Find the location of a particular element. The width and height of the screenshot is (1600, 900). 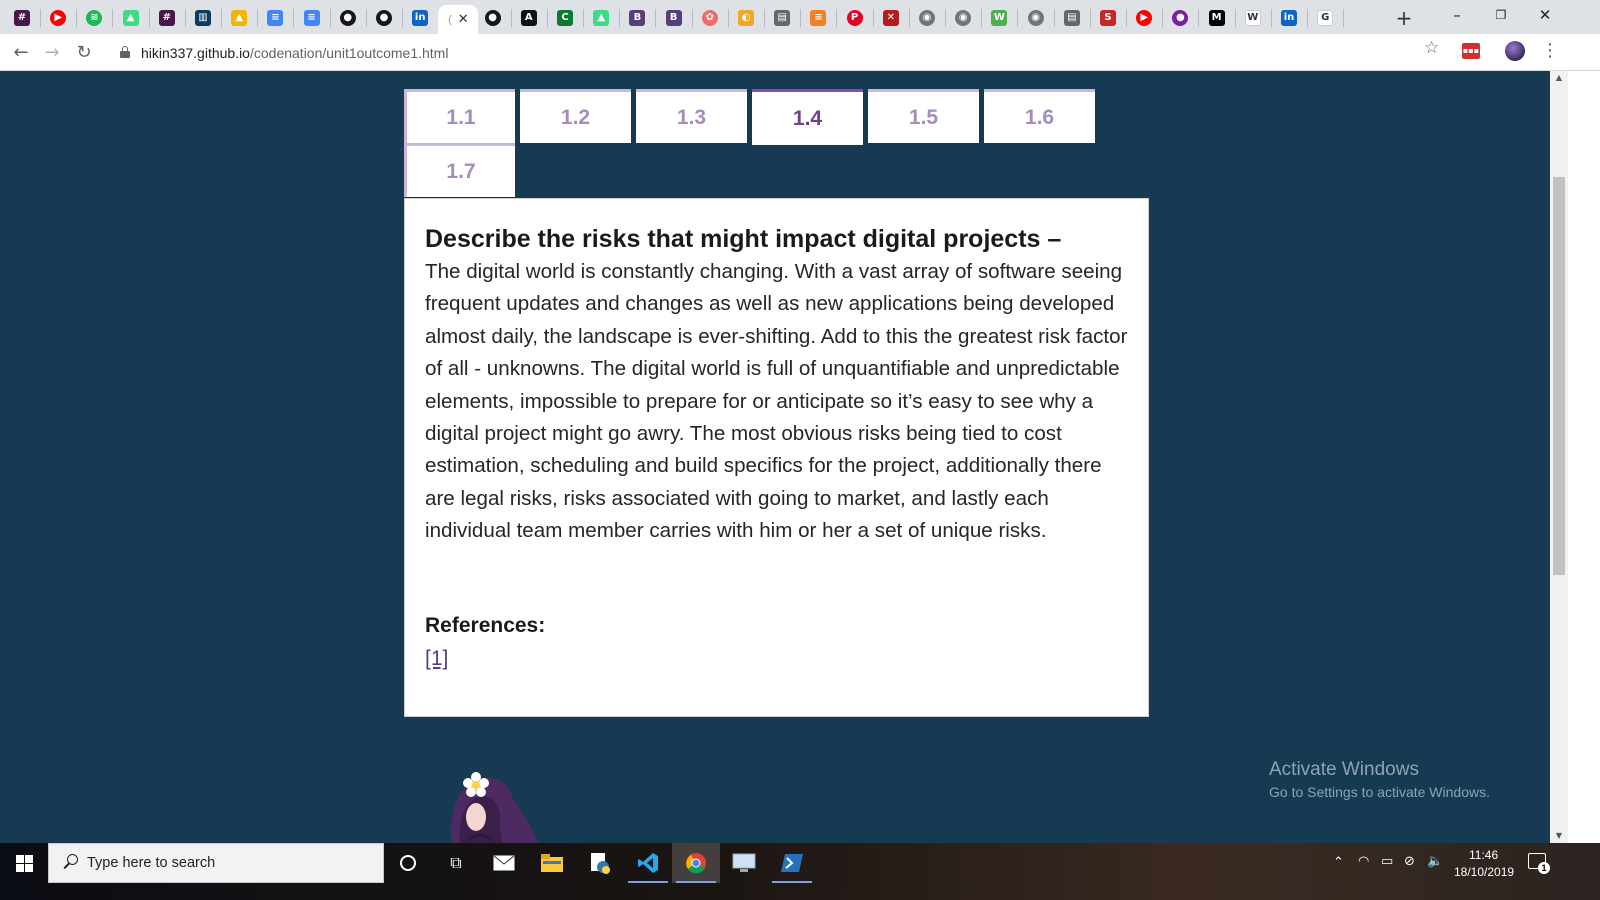

tab-1-5: 1.5 is located at coordinates (923, 116).